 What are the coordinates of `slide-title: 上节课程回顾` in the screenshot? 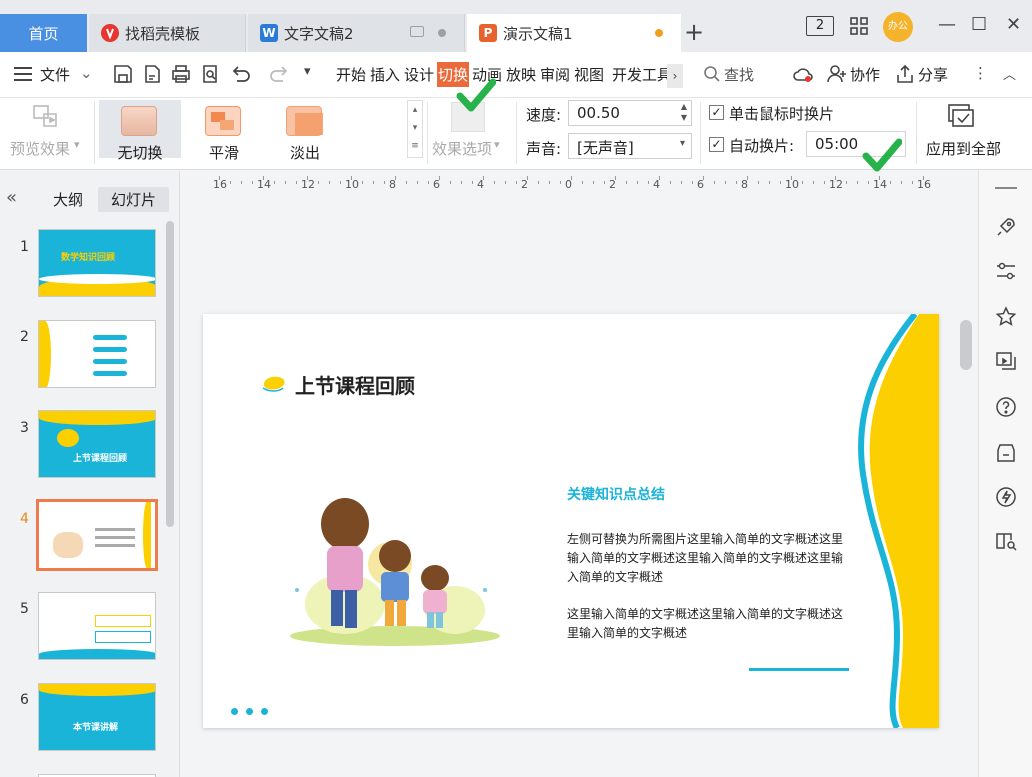 It's located at (355, 384).